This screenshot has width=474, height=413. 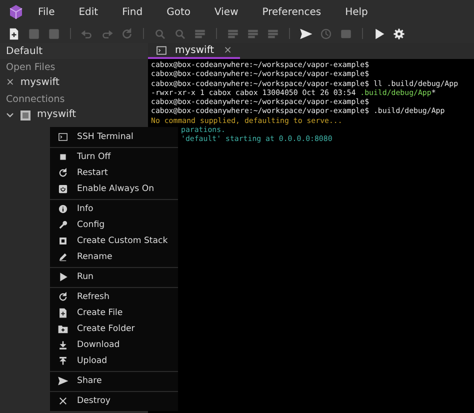 What do you see at coordinates (160, 34) in the screenshot?
I see `search-icon` at bounding box center [160, 34].